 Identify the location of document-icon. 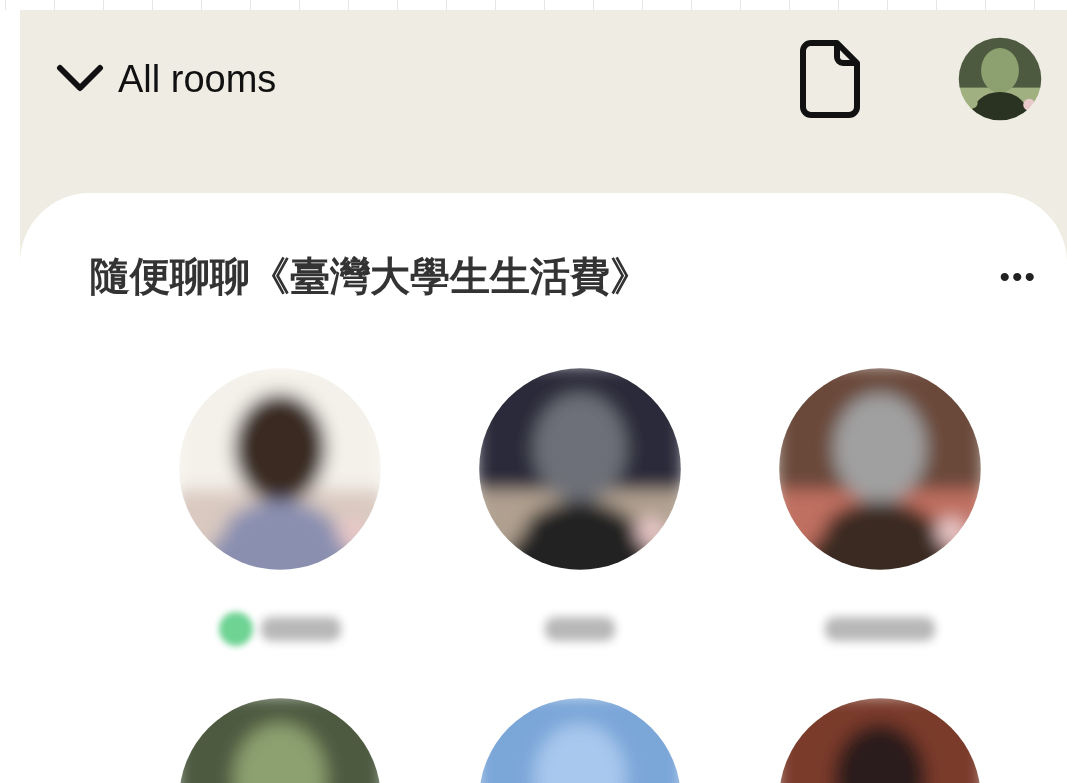
(830, 79).